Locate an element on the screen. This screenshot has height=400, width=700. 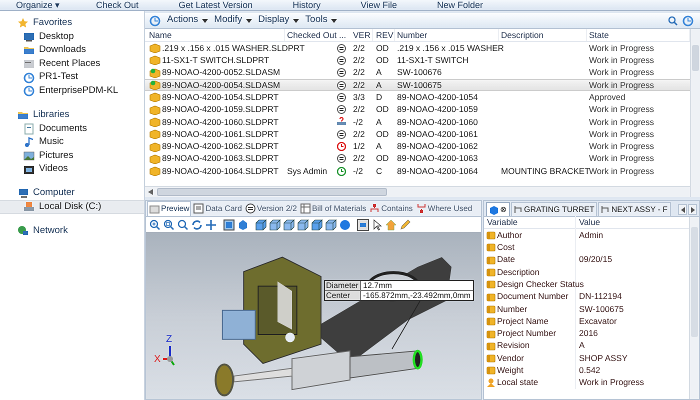
file-row: 11-SX1-T SWITCH.SLDPRT 2/2 OD 11-SX1-T SWITCH Work in Progress is located at coordinates (417, 60).